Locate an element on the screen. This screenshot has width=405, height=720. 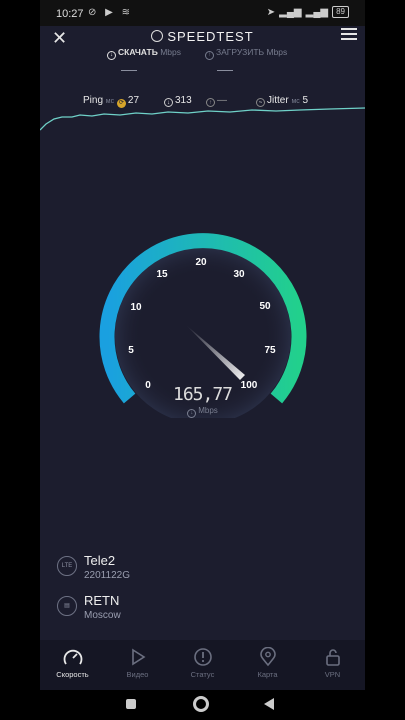
bottom-nav: Скорость Видео Статус Карта VPN is located at coordinates (202, 665).